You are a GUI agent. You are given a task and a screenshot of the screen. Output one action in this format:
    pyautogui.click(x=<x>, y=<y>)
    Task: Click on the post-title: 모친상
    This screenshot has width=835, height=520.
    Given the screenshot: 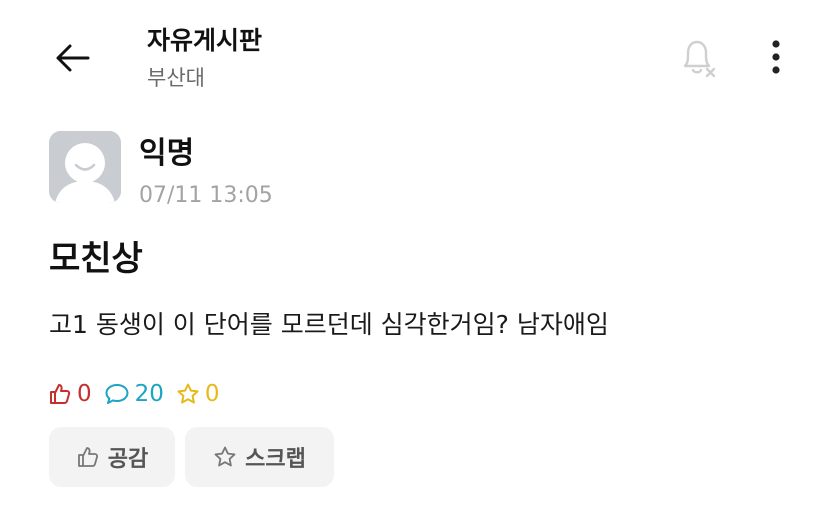 What is the action you would take?
    pyautogui.click(x=96, y=259)
    